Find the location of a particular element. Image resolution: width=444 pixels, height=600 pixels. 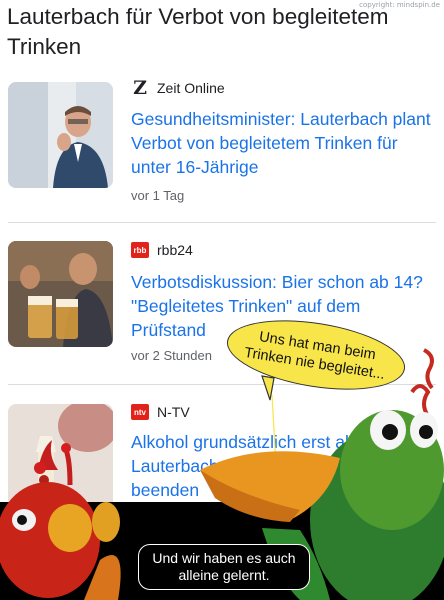

speech-bubble-caption: Und wir haben es auch alleine gelernt. is located at coordinates (224, 567).